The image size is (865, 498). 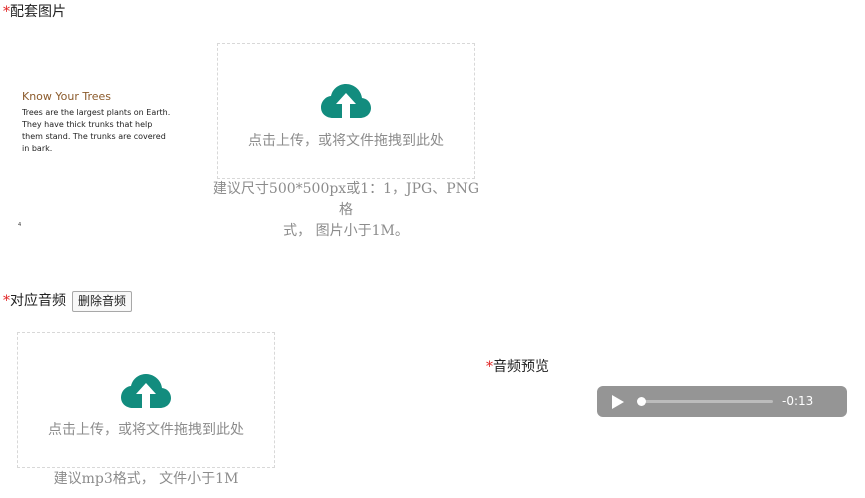 I want to click on audio-field-label: *对应音频, so click(x=34, y=301).